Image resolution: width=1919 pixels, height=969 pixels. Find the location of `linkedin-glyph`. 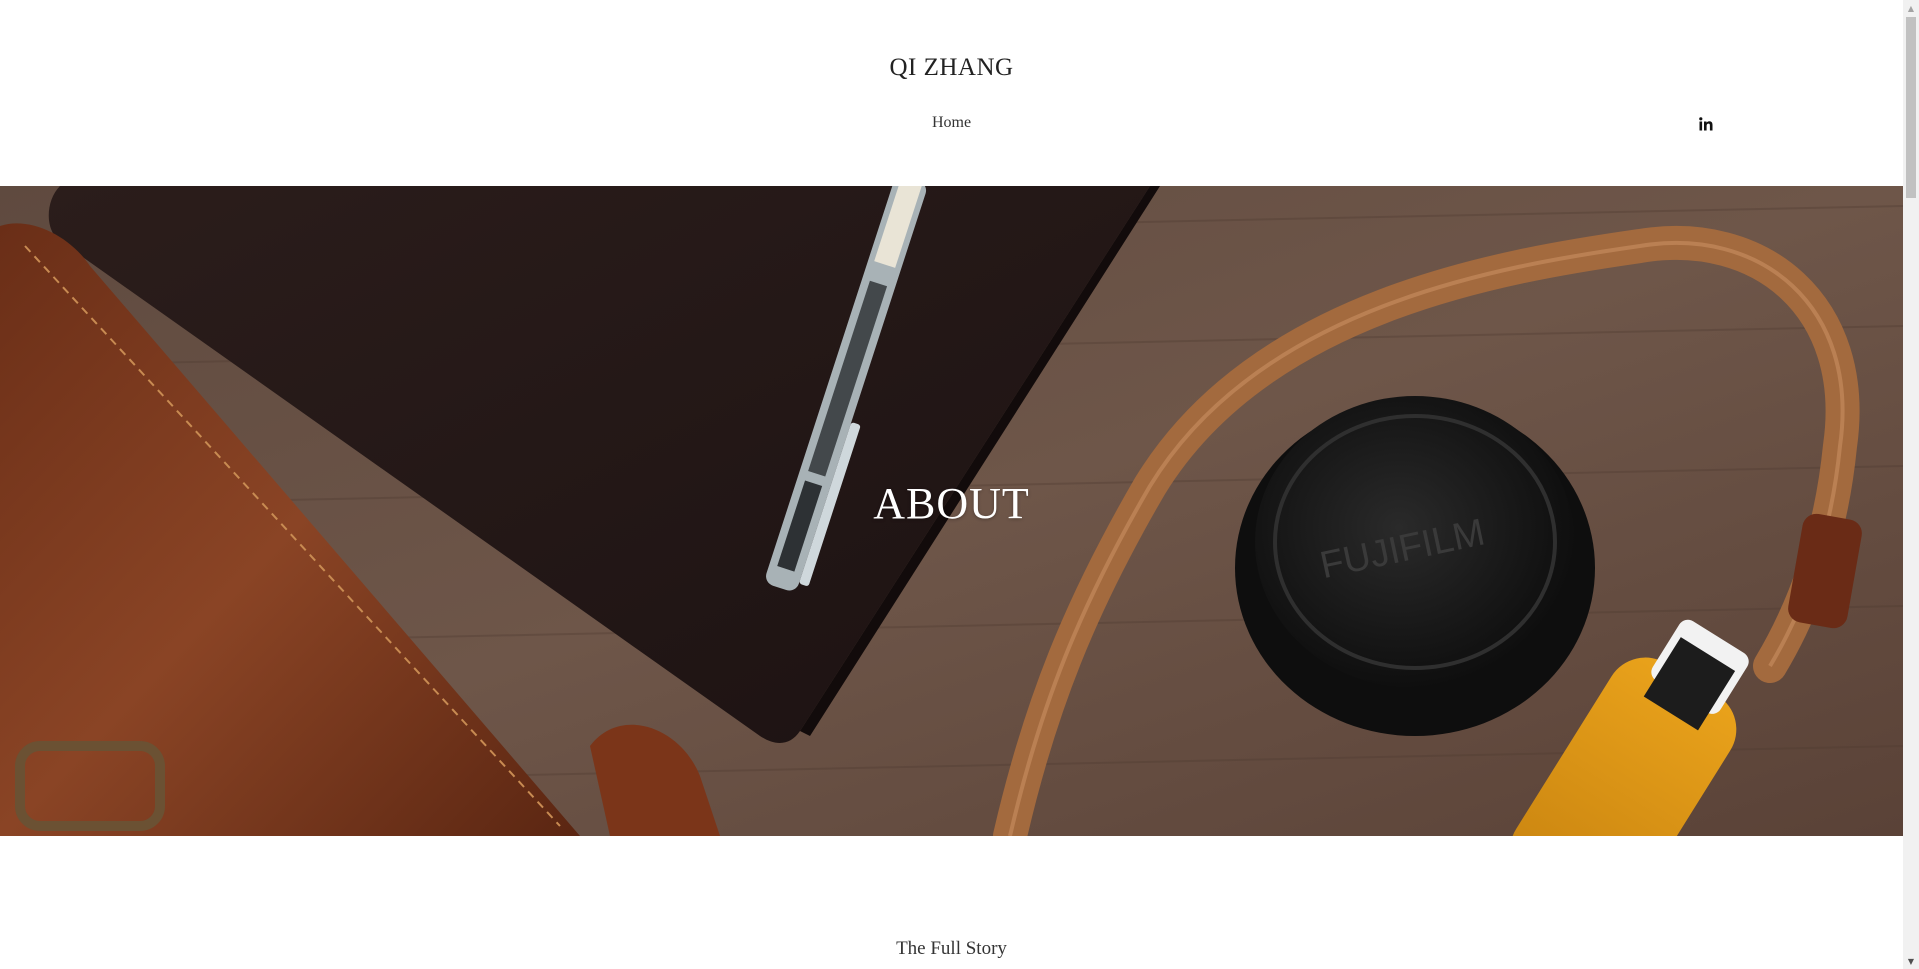

linkedin-glyph is located at coordinates (1706, 124).